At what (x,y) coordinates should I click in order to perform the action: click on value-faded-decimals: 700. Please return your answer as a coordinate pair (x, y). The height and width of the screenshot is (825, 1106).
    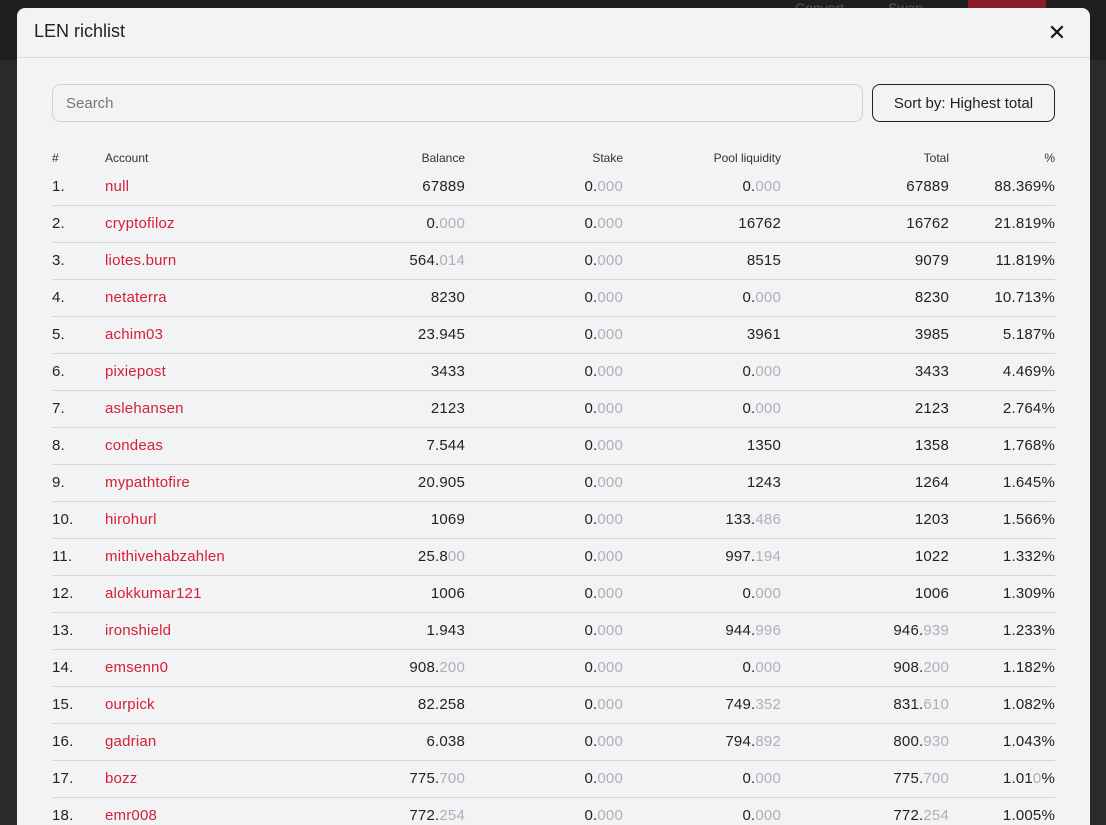
    Looking at the image, I should click on (936, 778).